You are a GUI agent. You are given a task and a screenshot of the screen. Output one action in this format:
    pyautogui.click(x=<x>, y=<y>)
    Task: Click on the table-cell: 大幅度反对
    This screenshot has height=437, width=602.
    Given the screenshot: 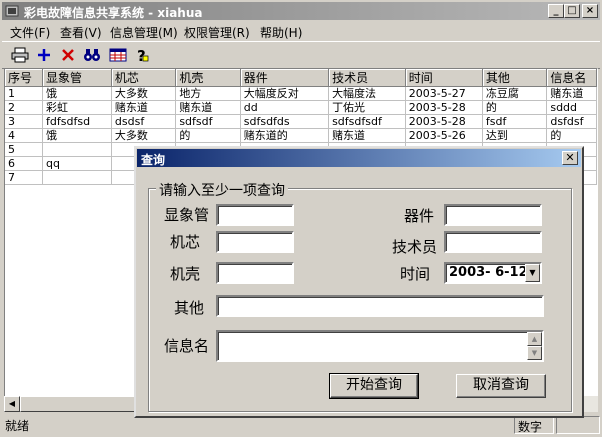 What is the action you would take?
    pyautogui.click(x=285, y=93)
    